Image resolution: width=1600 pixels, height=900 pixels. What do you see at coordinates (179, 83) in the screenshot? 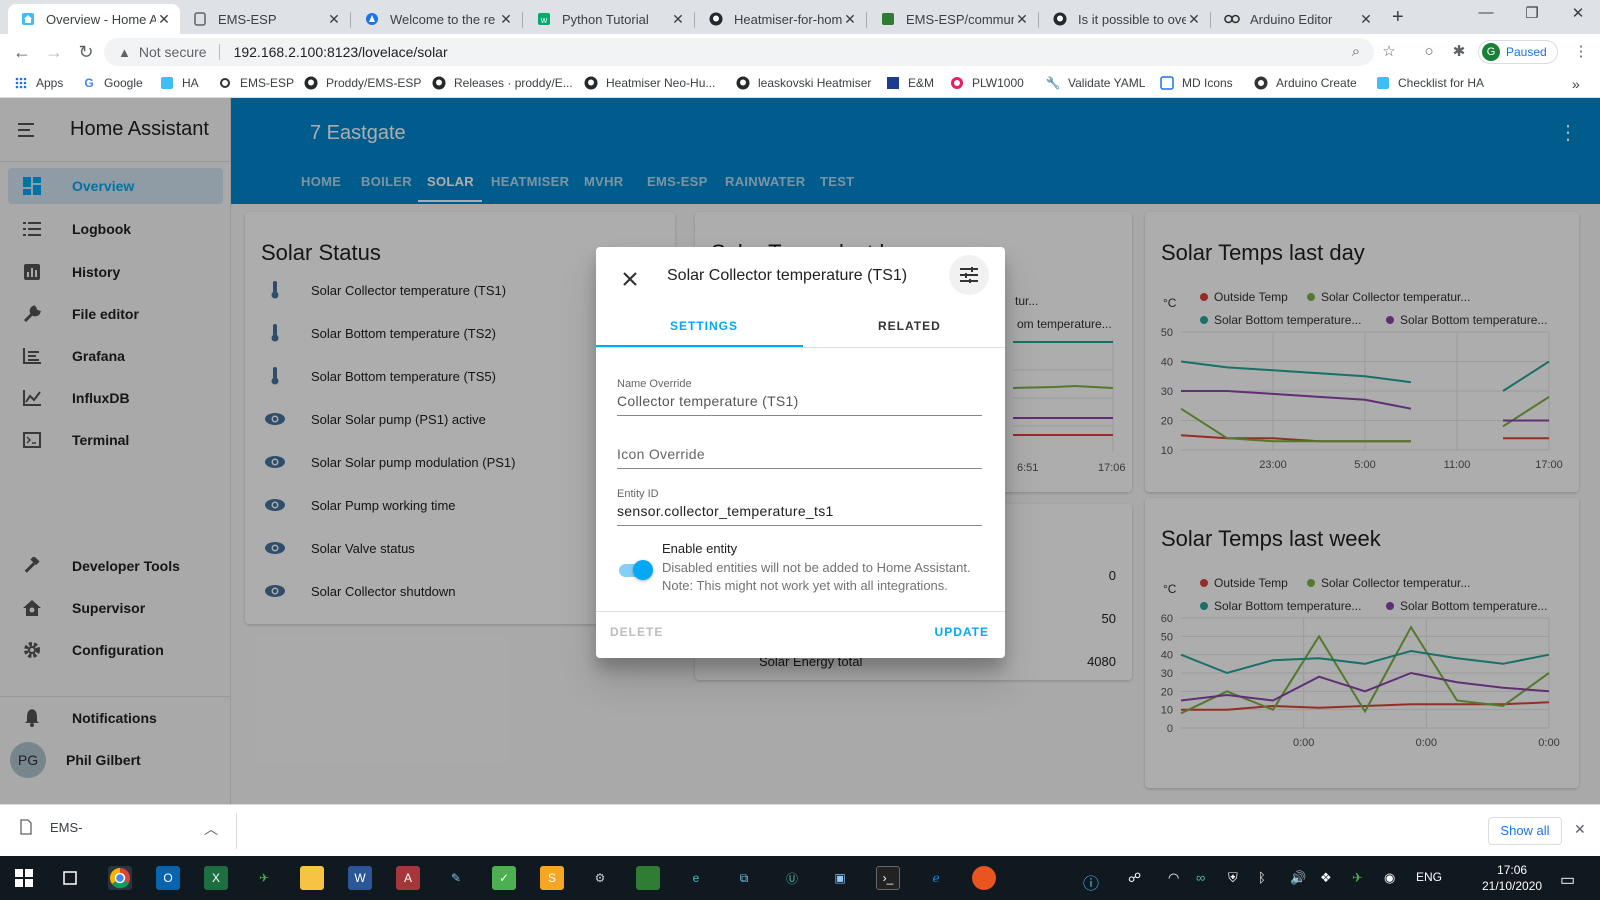
I see `bookmark-ha: HA` at bounding box center [179, 83].